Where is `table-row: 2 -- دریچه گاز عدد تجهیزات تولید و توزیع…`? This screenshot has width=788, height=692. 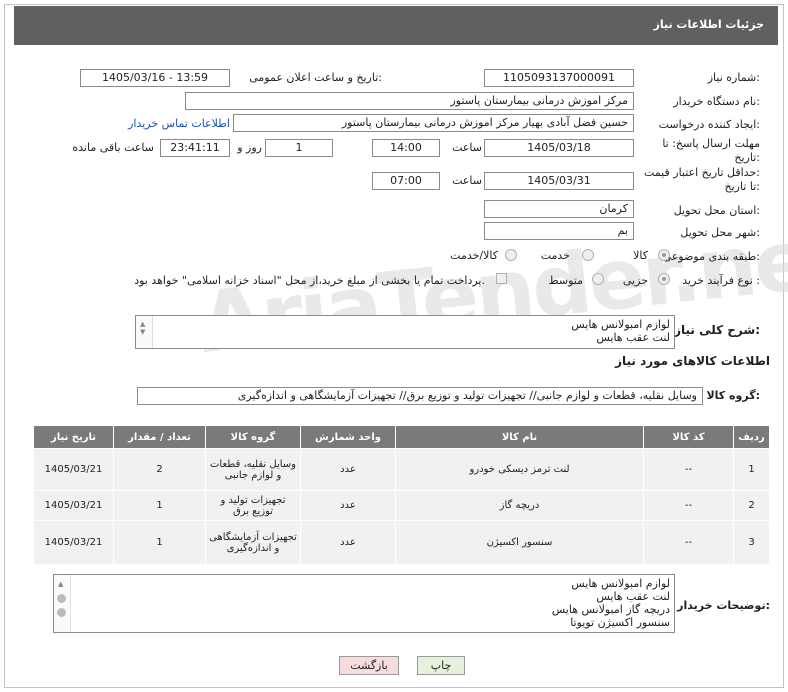 table-row: 2 -- دریچه گاز عدد تجهیزات تولید و توزیع… is located at coordinates (401, 505).